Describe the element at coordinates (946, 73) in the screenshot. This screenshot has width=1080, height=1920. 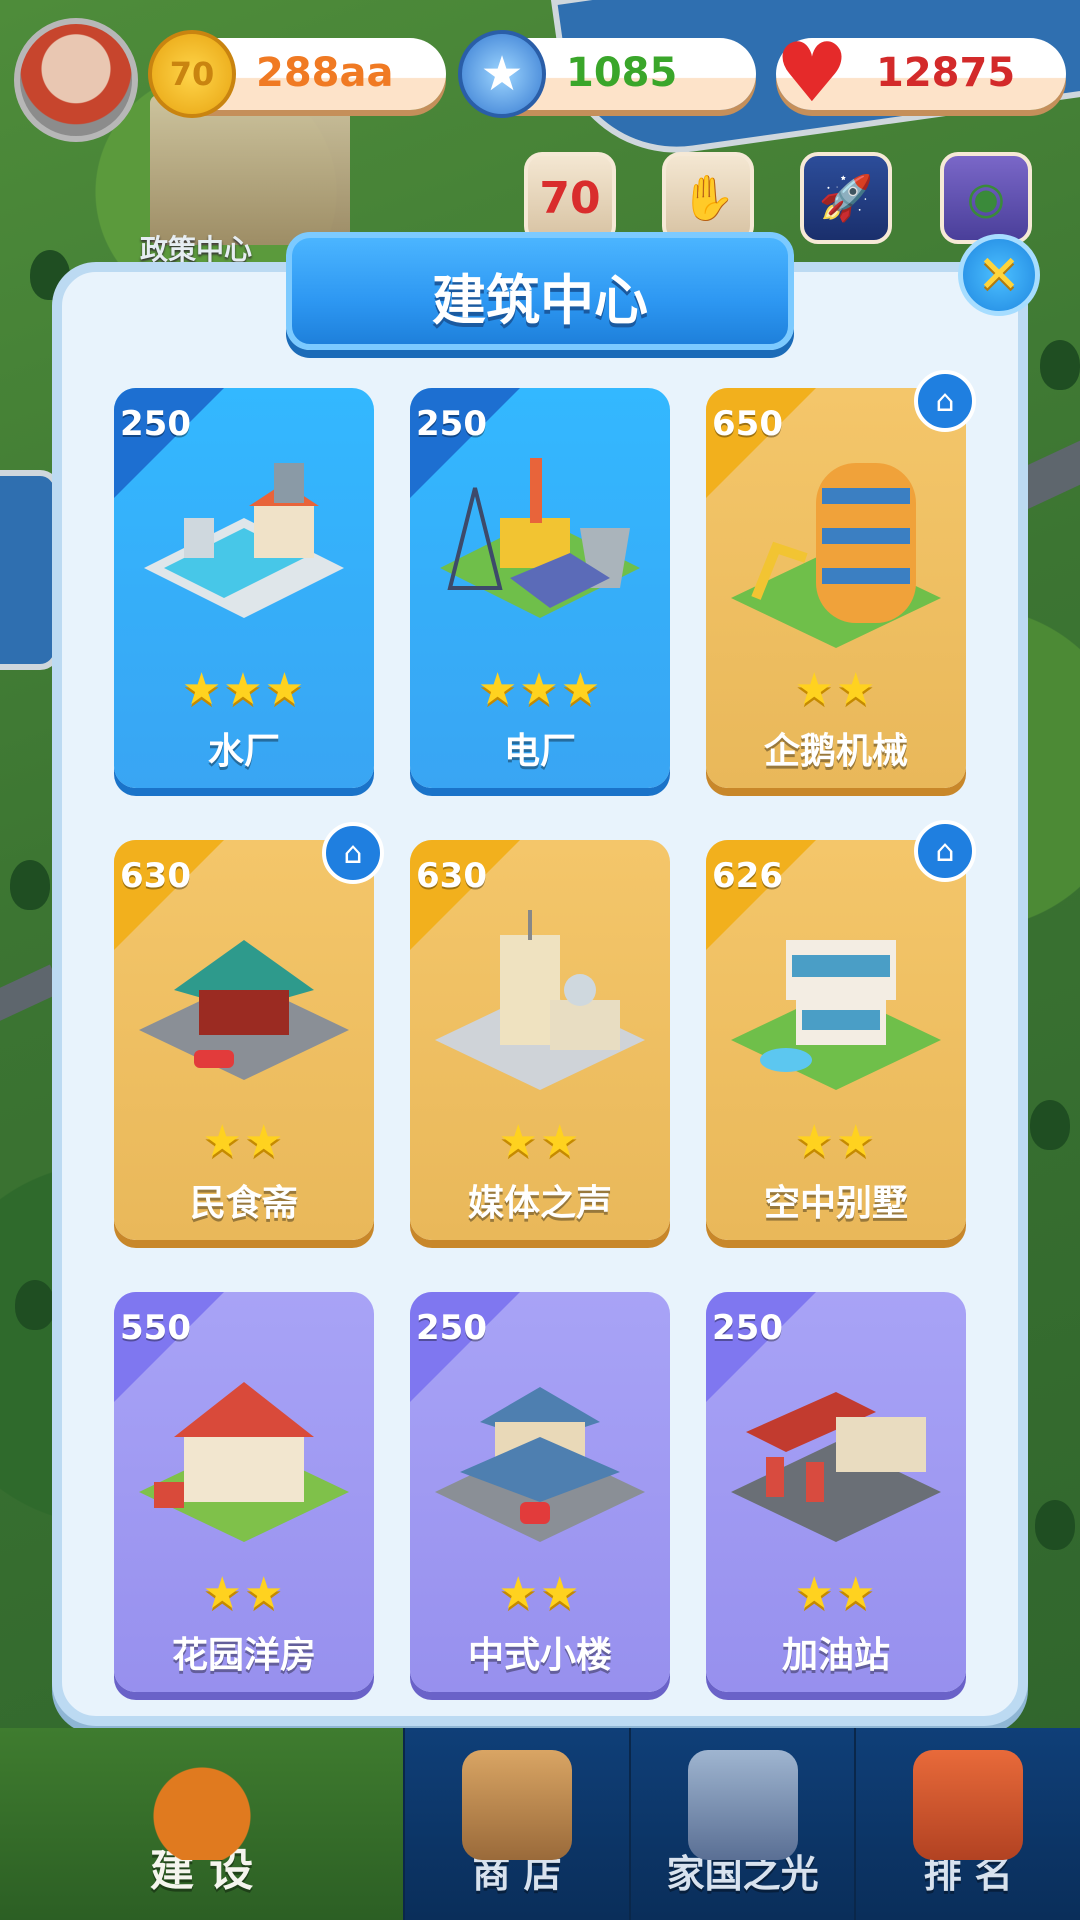
I see `heart-value: 12875` at that location.